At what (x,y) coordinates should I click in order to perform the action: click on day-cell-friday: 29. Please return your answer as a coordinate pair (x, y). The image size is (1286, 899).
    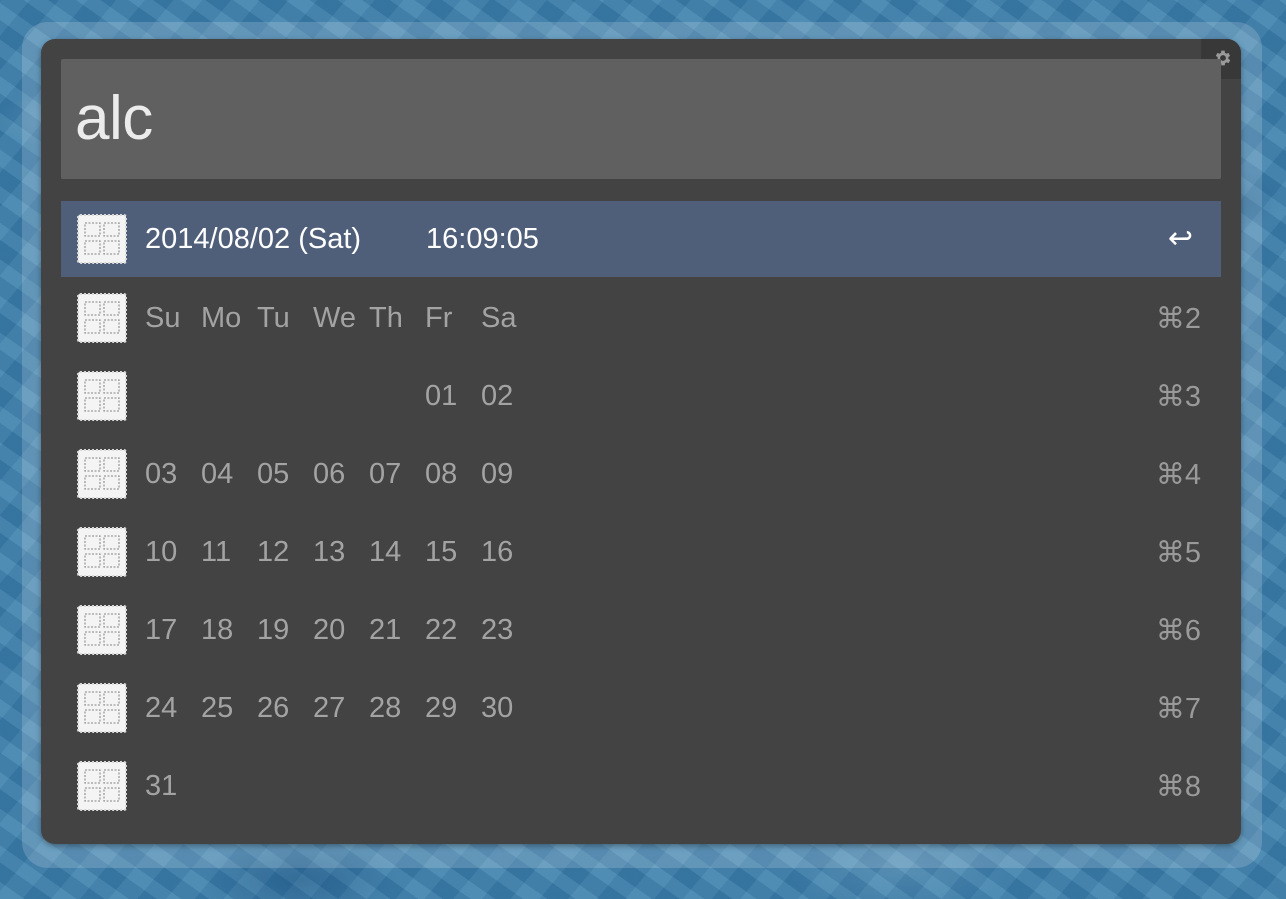
    Looking at the image, I should click on (441, 708).